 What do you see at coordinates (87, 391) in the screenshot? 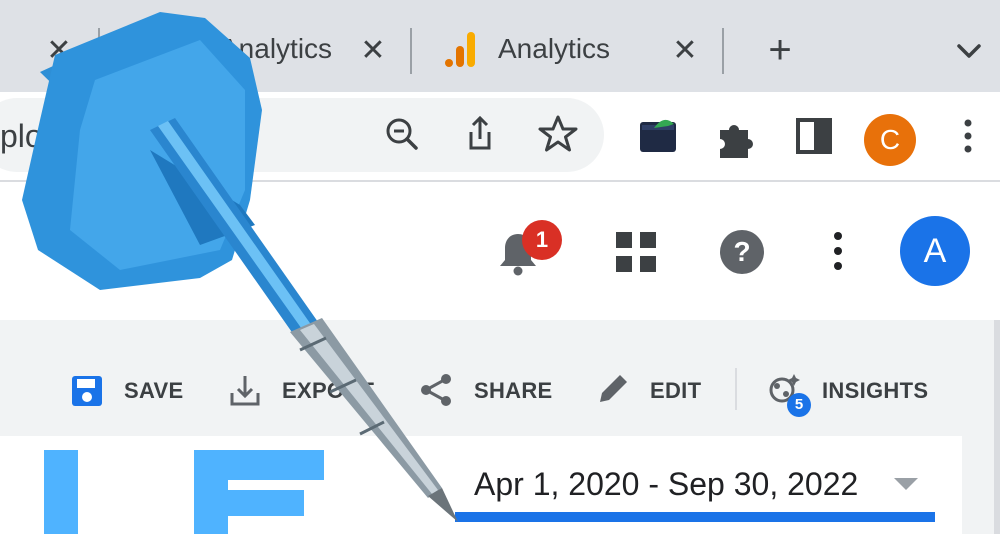
I see `save-icon` at bounding box center [87, 391].